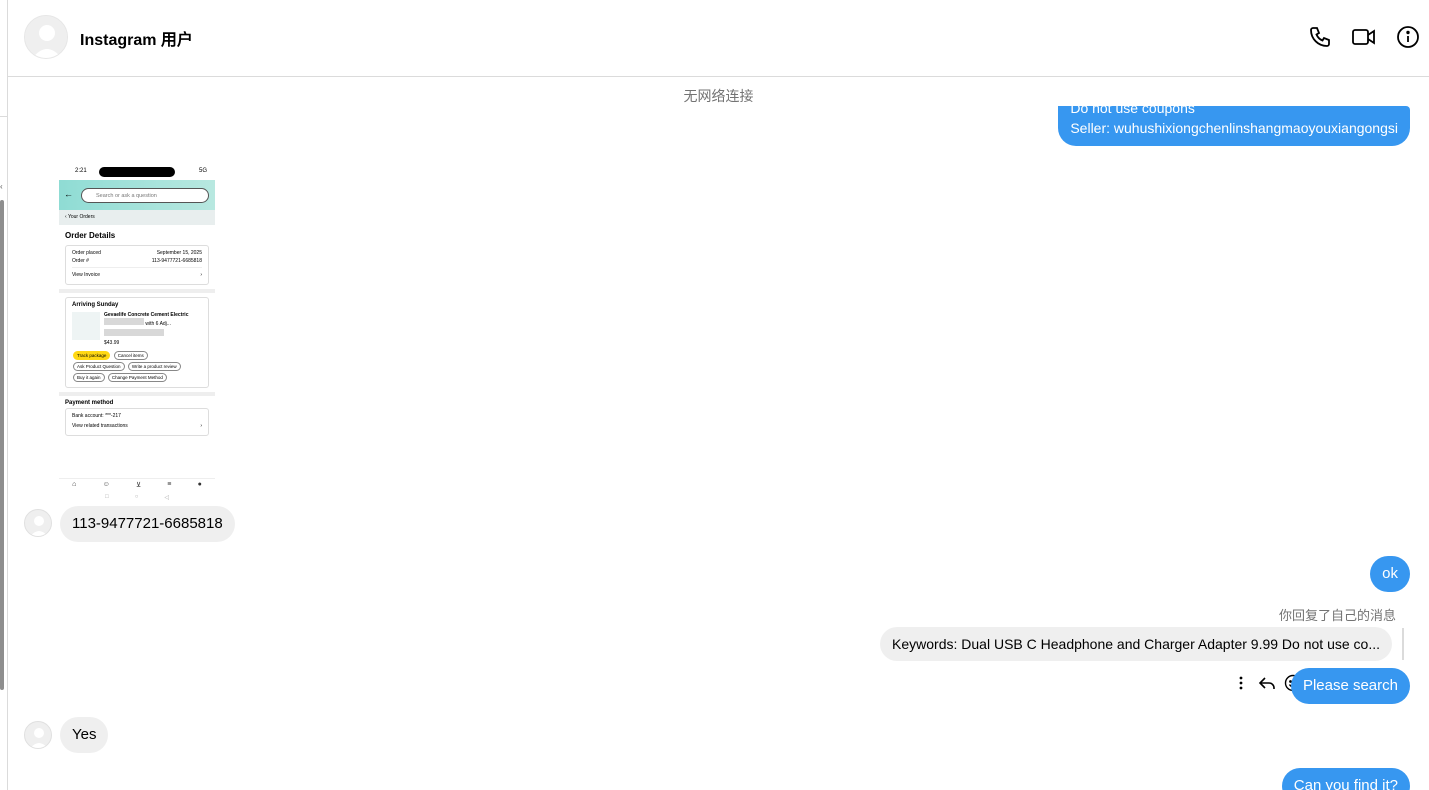 The width and height of the screenshot is (1429, 790). I want to click on order-num-value: 113-9477721-6685818, so click(176, 261).